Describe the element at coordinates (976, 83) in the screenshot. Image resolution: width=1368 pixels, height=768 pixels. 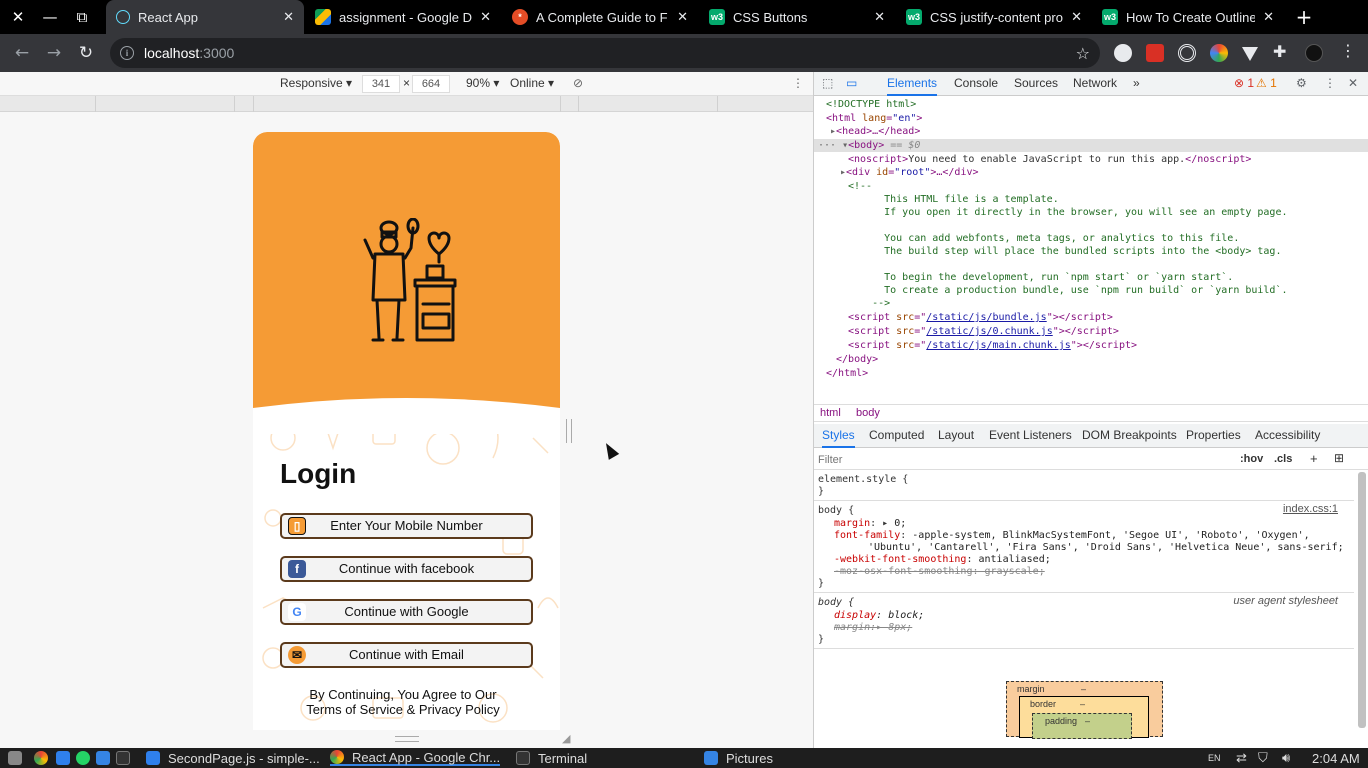
I see `tab-console: Console` at that location.